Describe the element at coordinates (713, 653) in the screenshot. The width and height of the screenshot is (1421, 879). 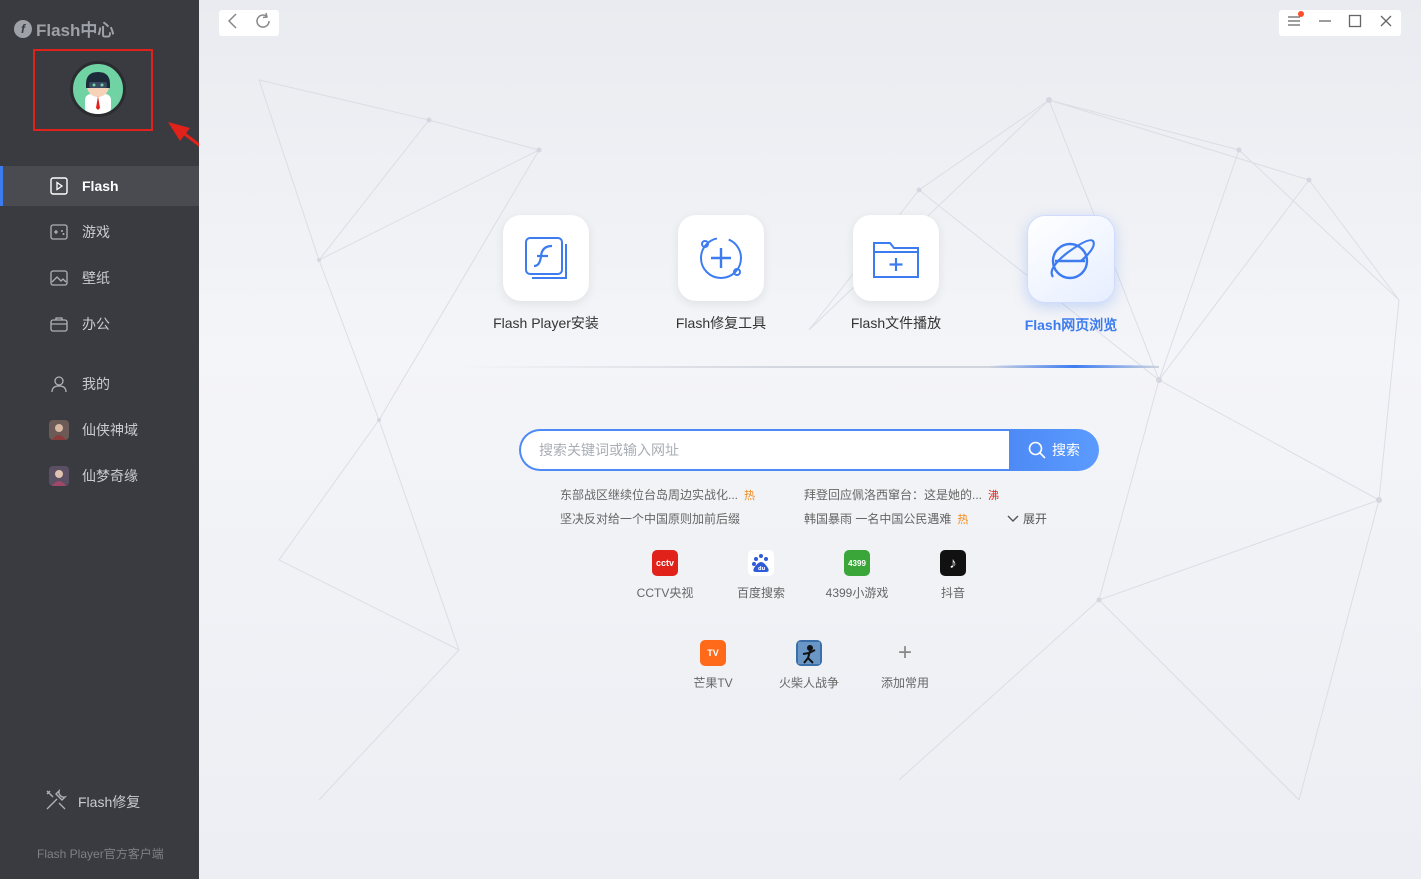
I see `mgtv-icon: TV` at that location.